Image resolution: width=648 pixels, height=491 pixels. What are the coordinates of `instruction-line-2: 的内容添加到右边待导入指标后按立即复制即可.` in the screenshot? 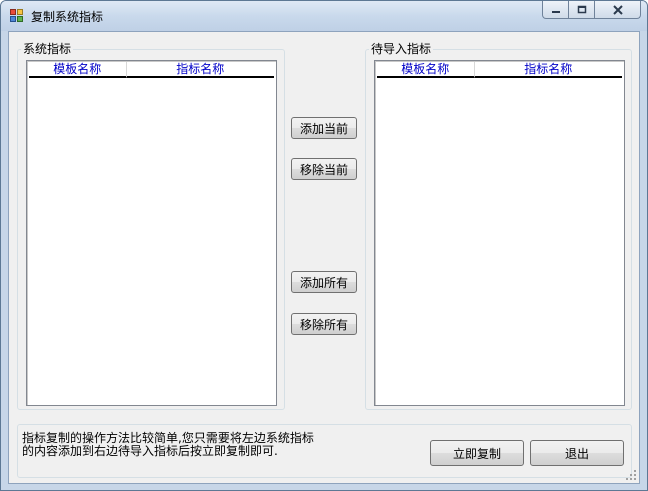 It's located at (150, 451).